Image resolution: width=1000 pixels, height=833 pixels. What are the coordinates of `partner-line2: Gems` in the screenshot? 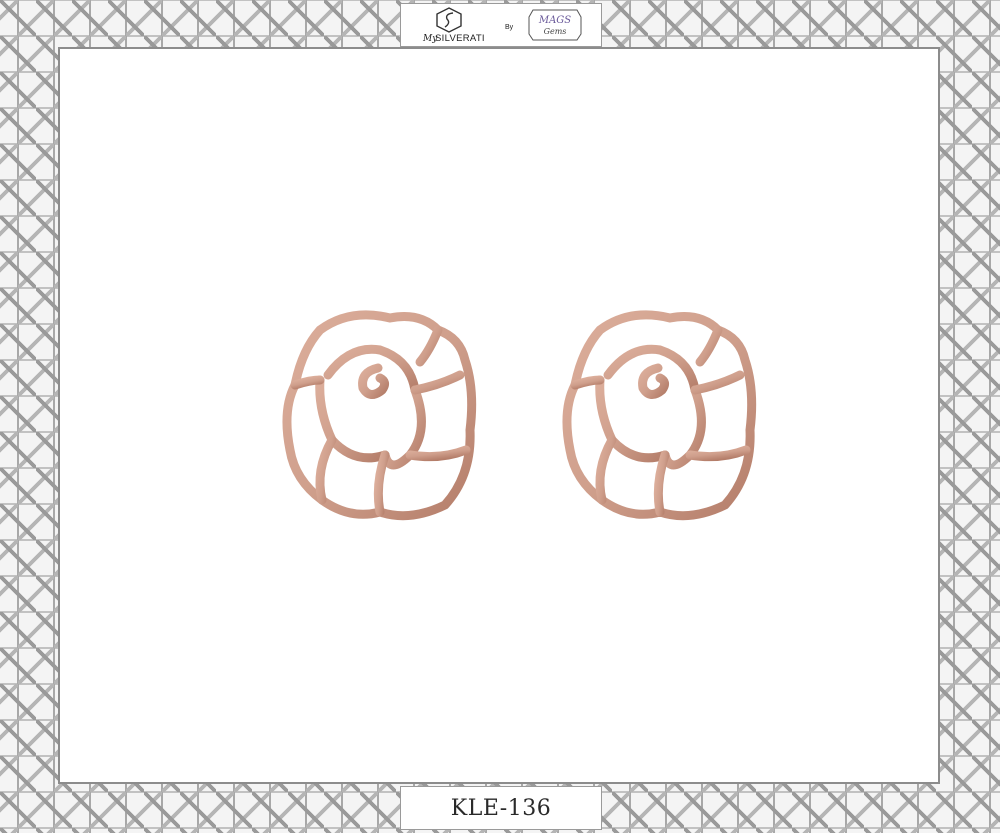 It's located at (555, 31).